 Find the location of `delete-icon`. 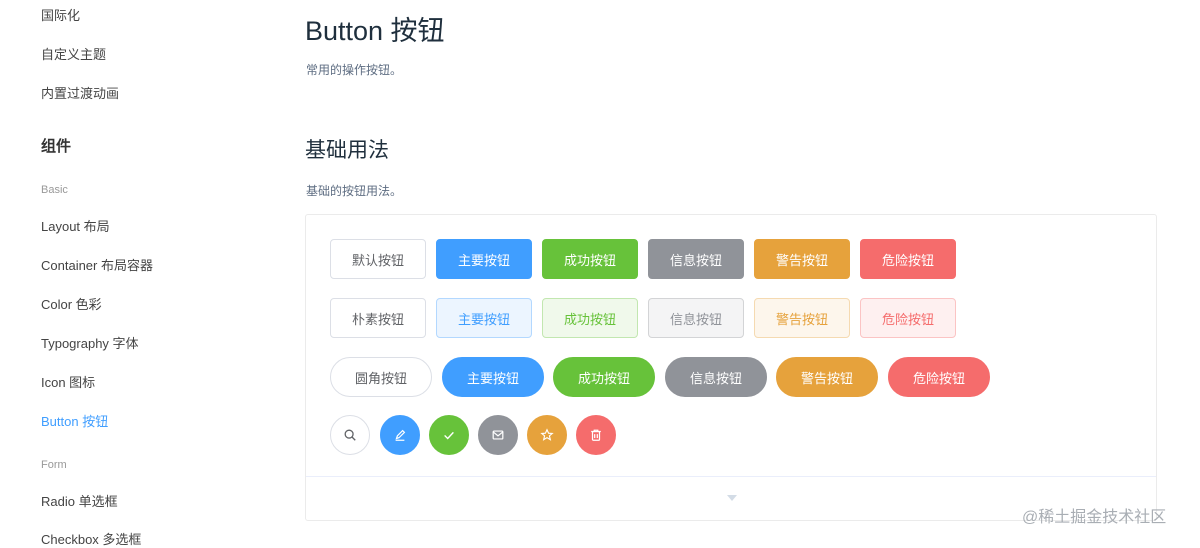

delete-icon is located at coordinates (596, 435).